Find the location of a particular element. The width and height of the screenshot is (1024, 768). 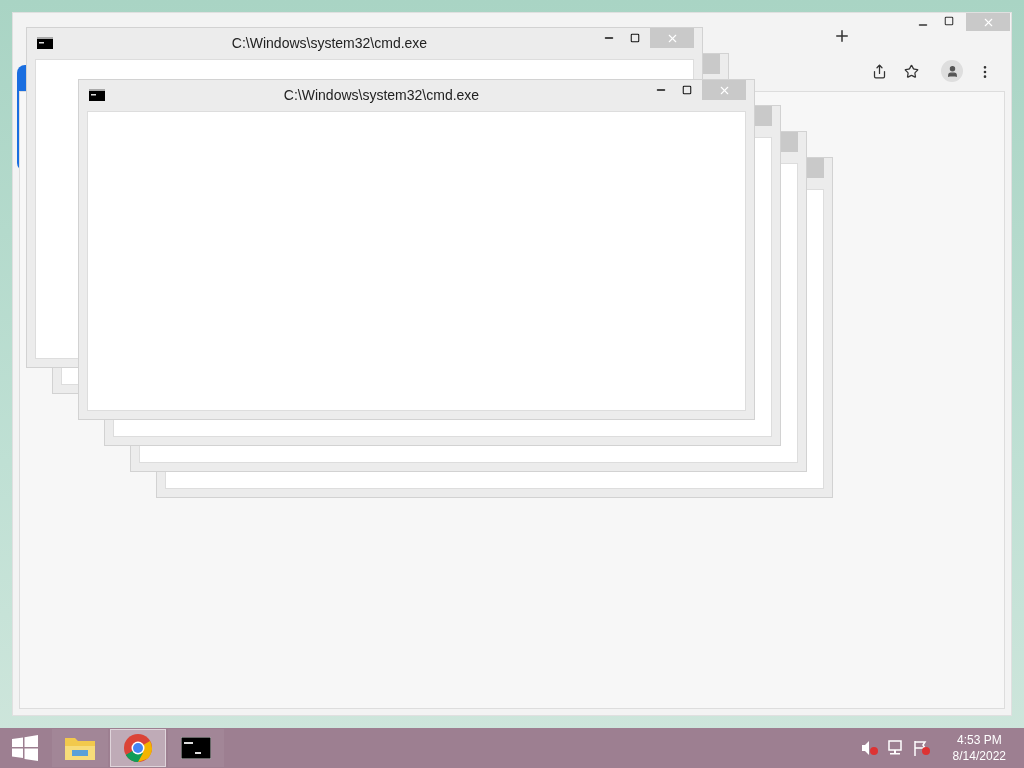

network-icon is located at coordinates (895, 748).